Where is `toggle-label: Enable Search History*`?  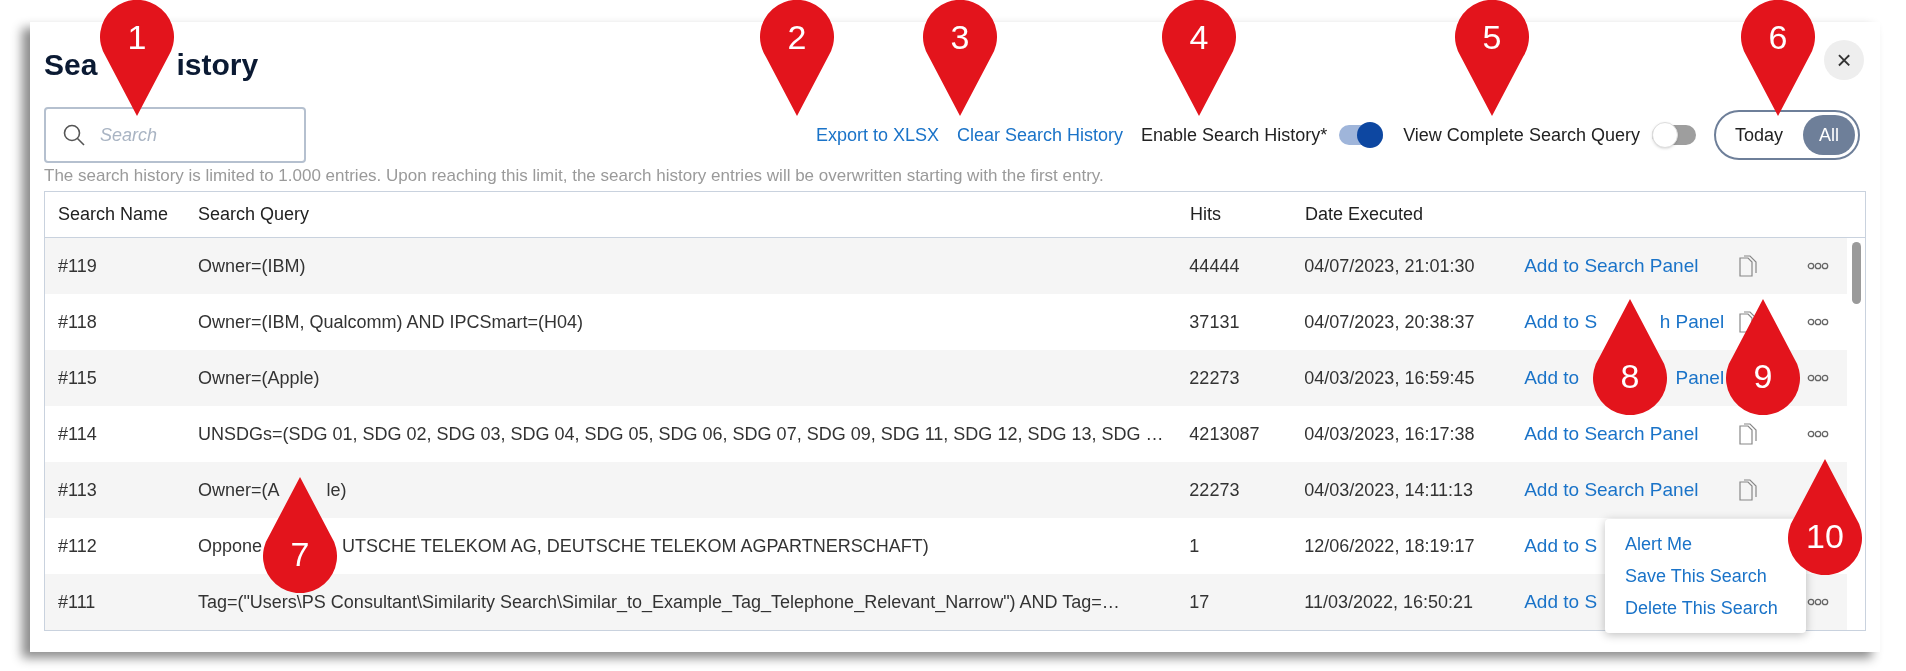 toggle-label: Enable Search History* is located at coordinates (1234, 135).